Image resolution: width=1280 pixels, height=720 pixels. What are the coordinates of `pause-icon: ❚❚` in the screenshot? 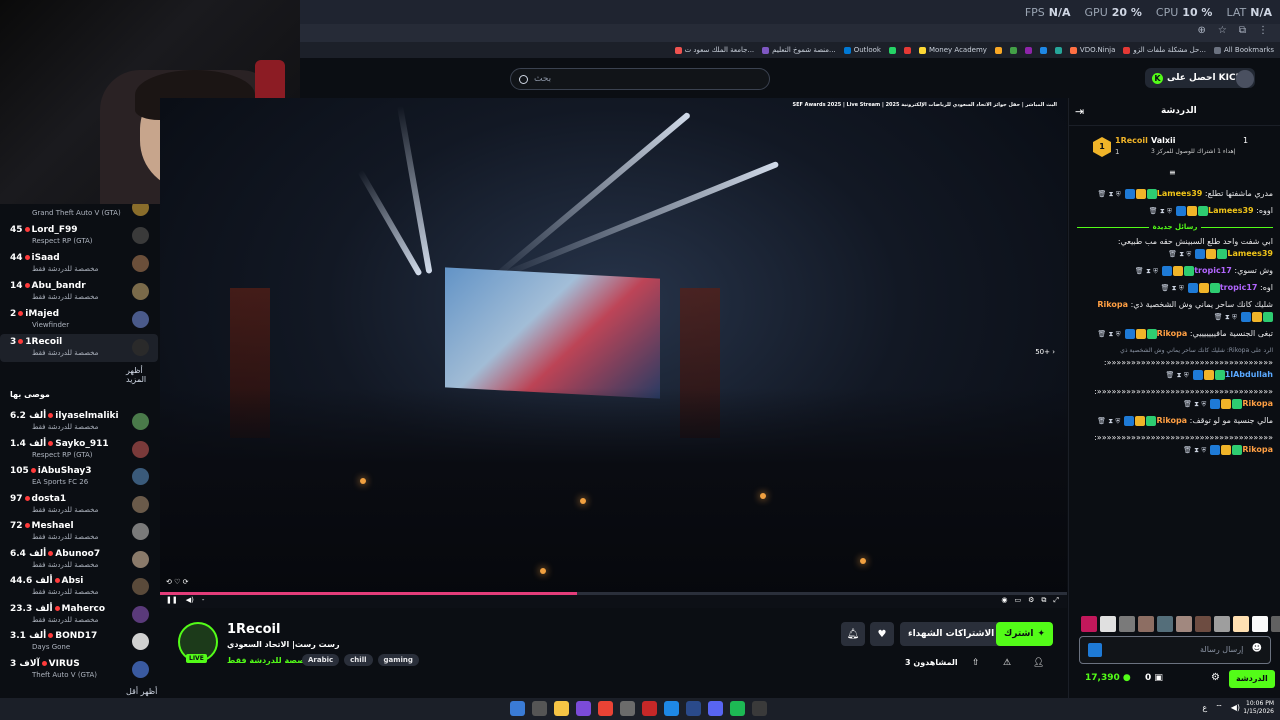 It's located at (172, 600).